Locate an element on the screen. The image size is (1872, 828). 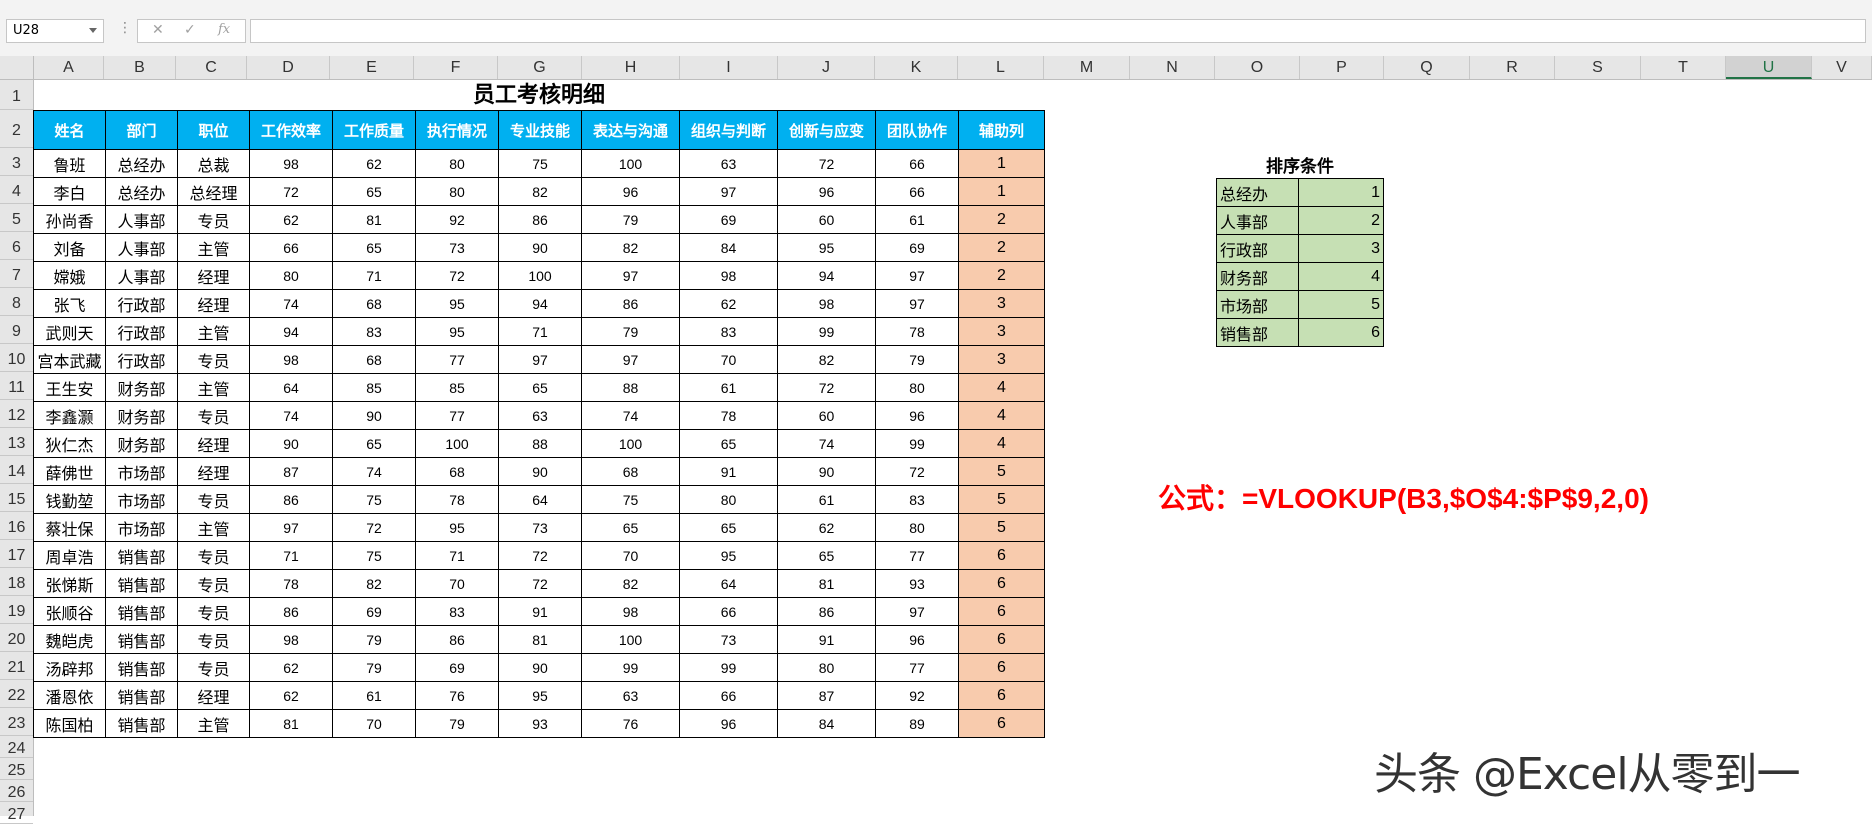
table-cell: 93 is located at coordinates (540, 723).